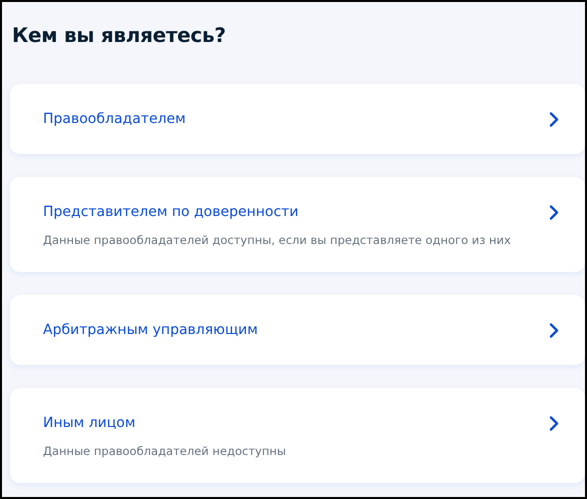 The image size is (587, 499). Describe the element at coordinates (297, 119) in the screenshot. I see `option-card: Правообладателем` at that location.